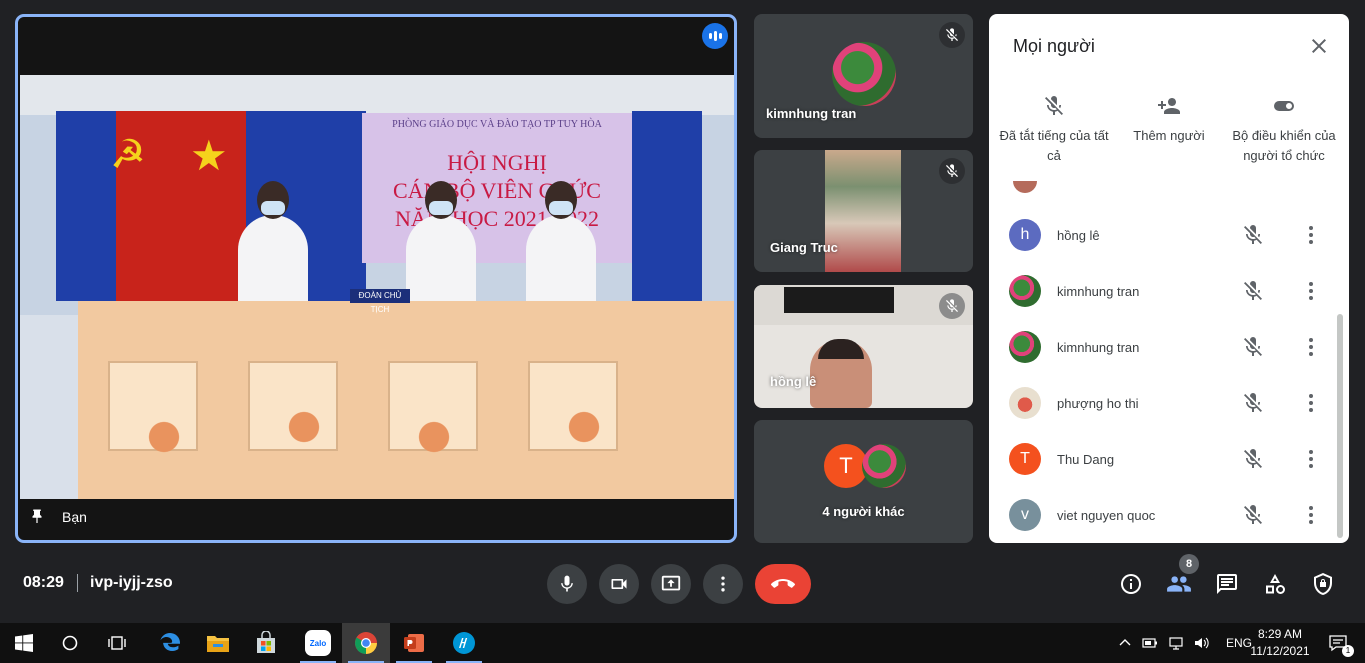  I want to click on more-options-button, so click(723, 584).